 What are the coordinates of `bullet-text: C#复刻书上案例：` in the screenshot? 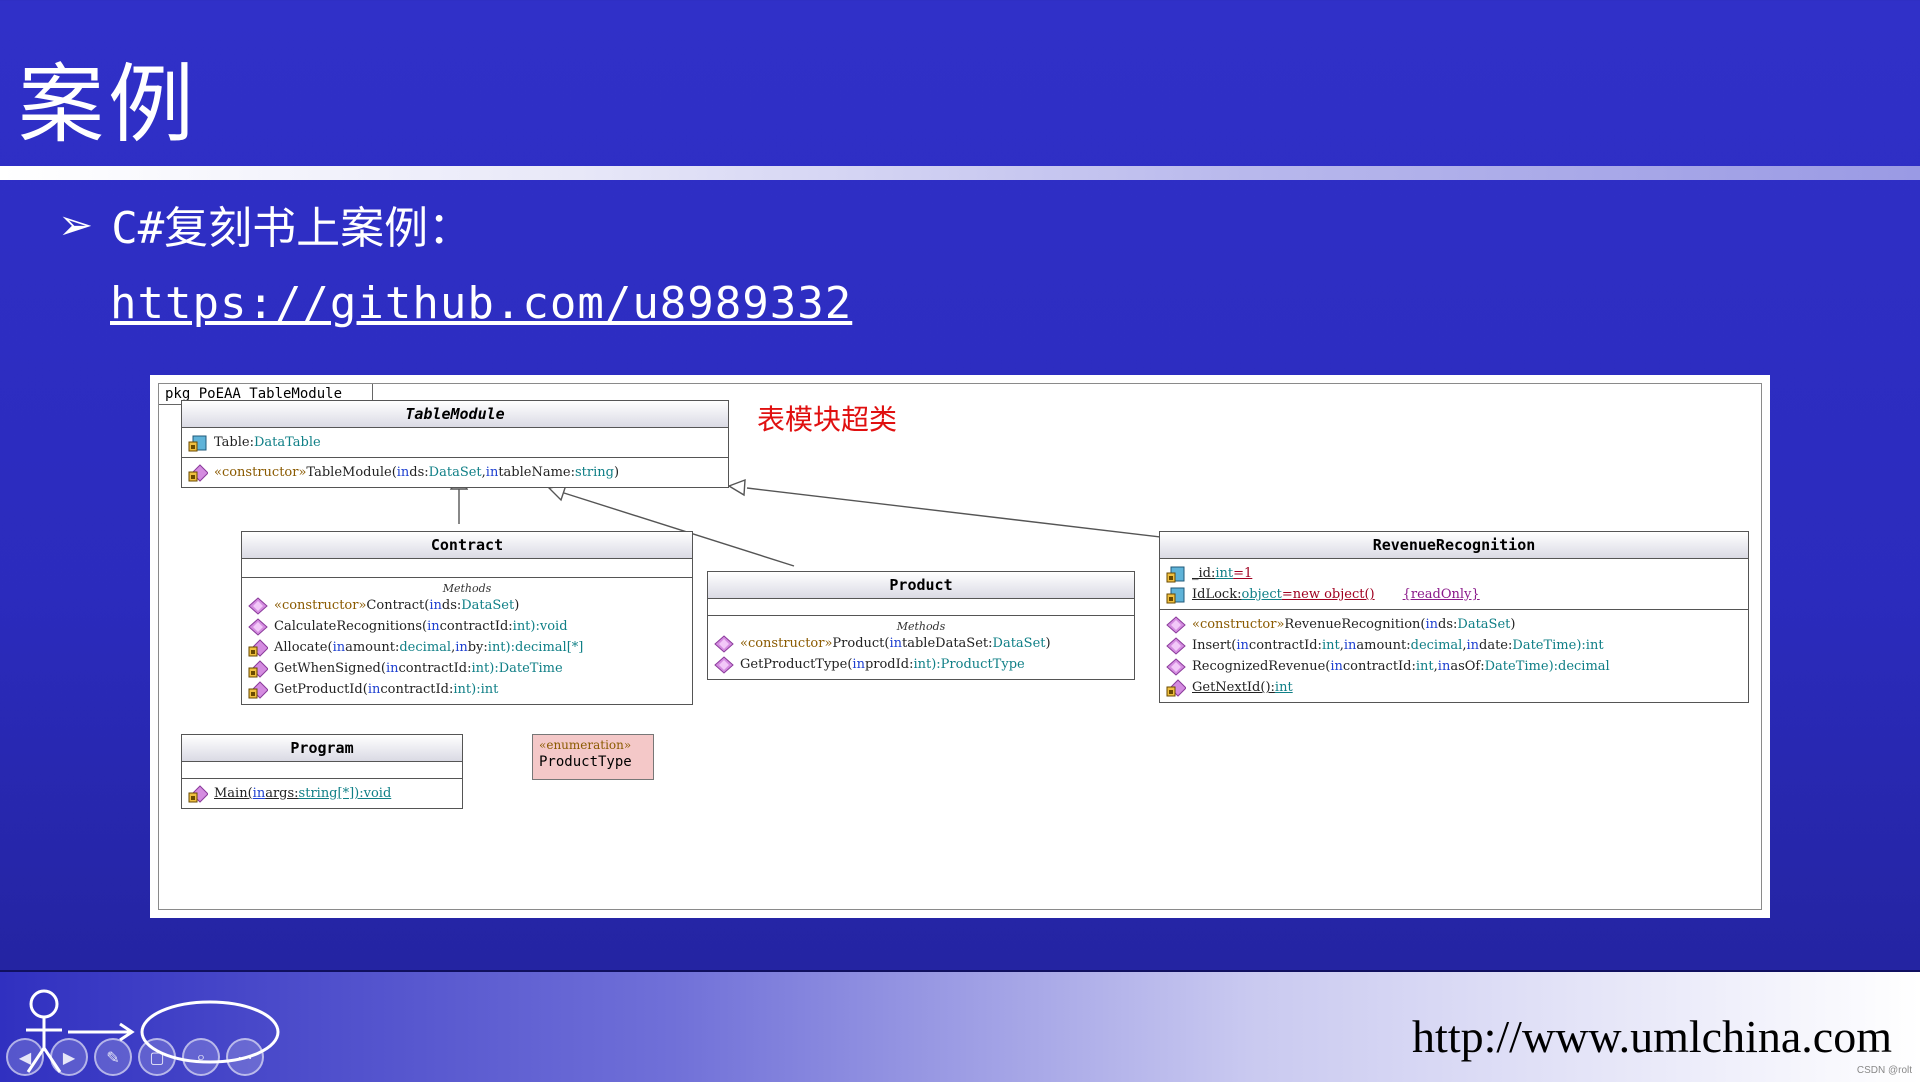 It's located at (292, 228).